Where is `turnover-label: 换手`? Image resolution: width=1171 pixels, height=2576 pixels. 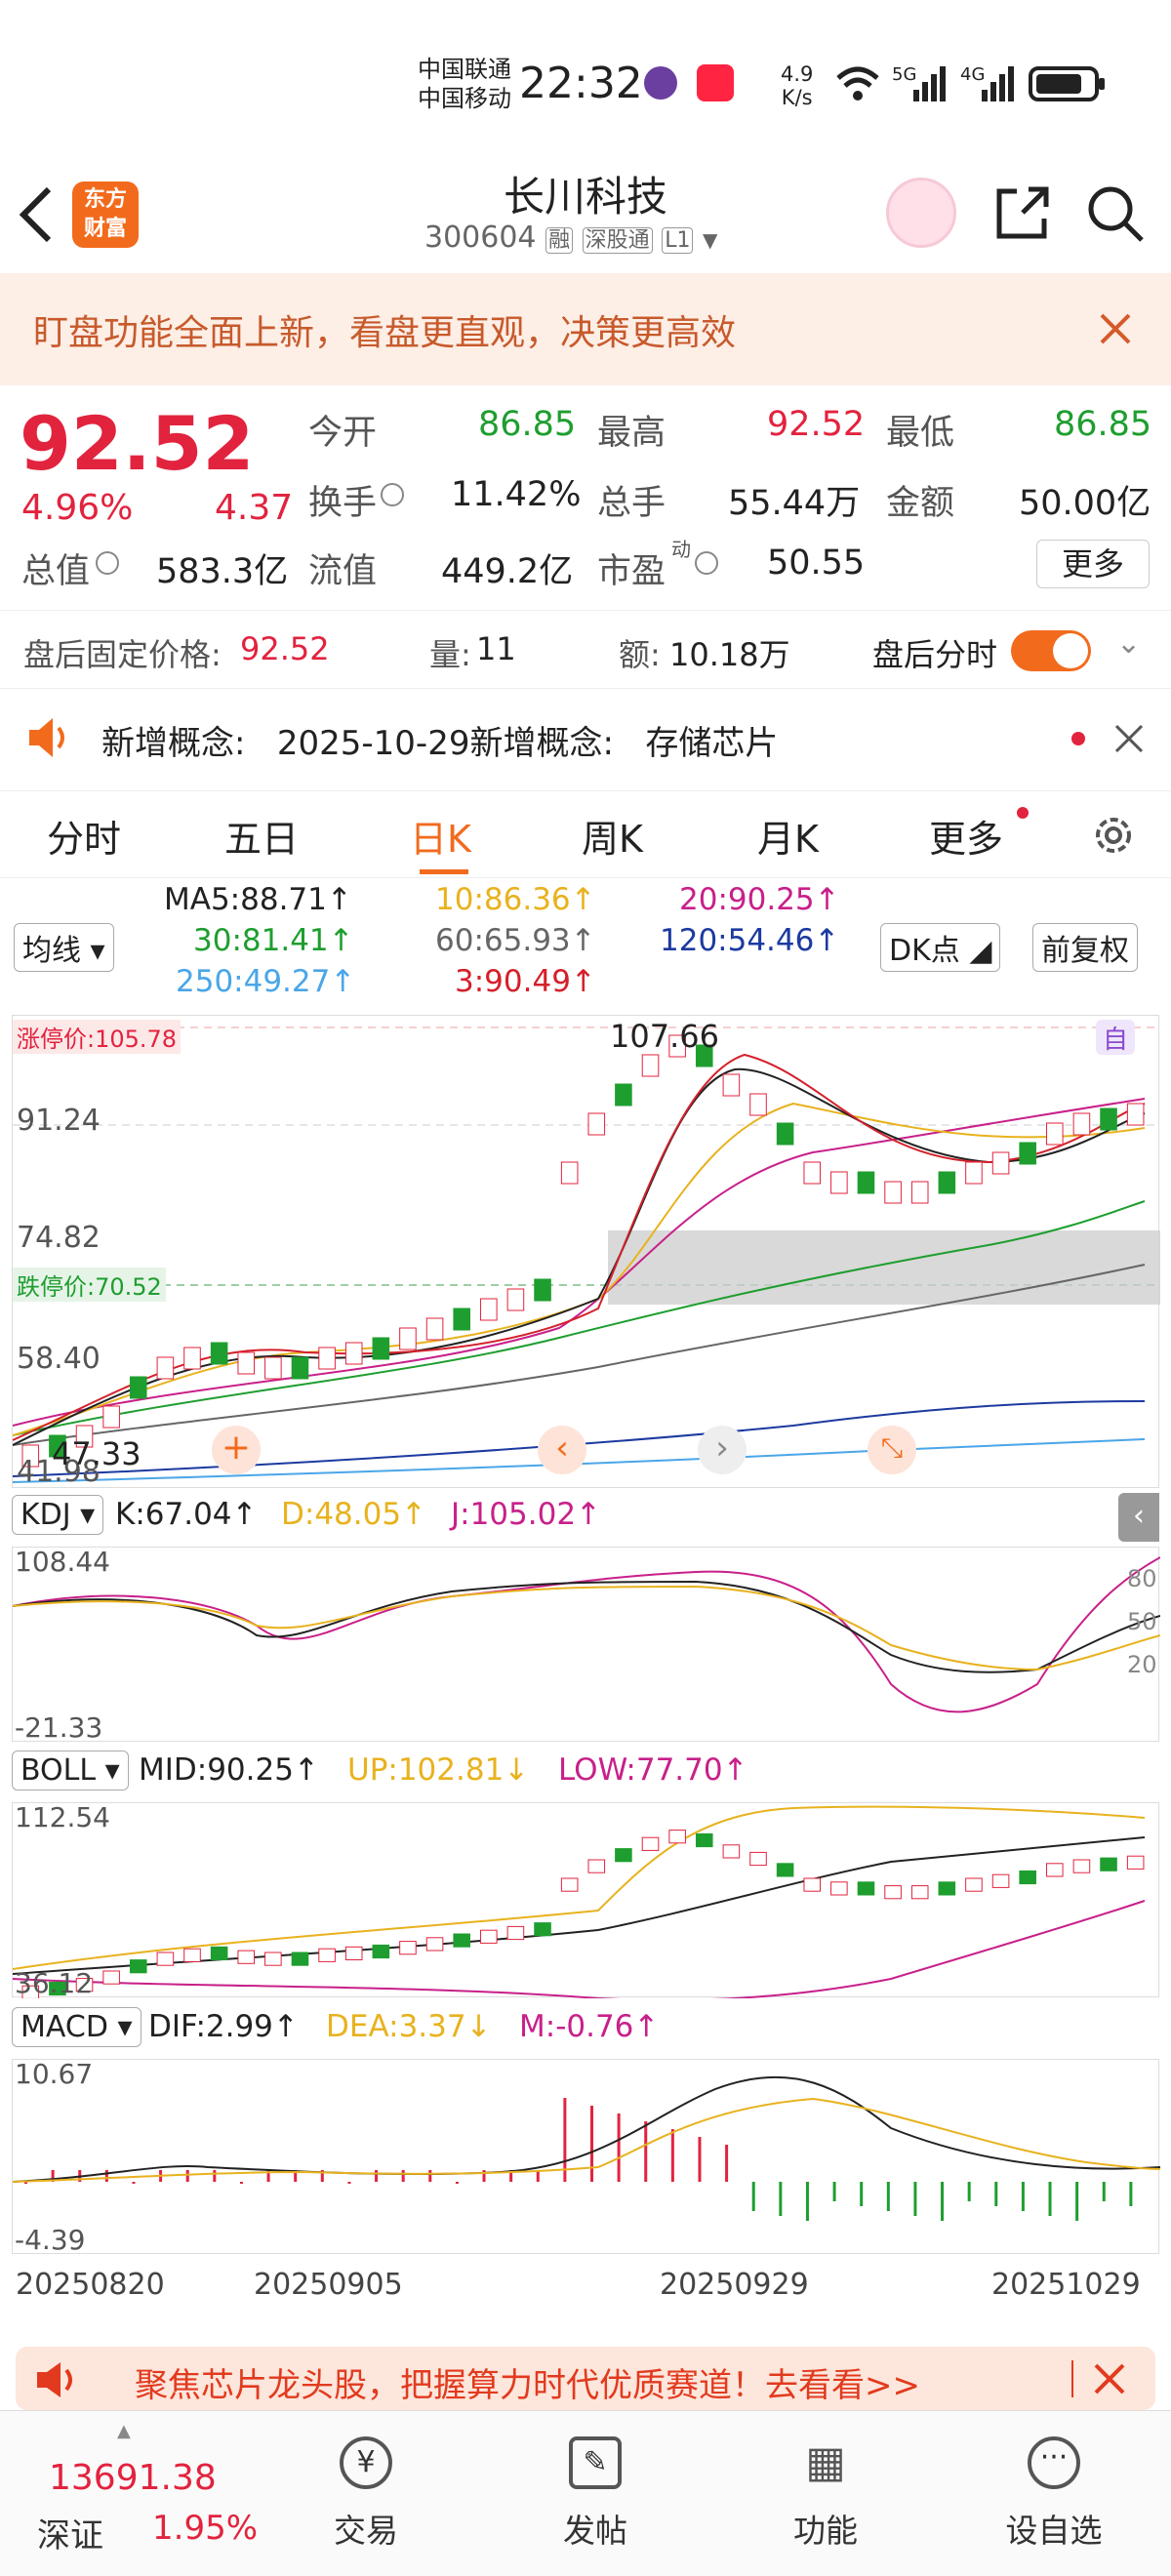
turnover-label: 换手 is located at coordinates (343, 503).